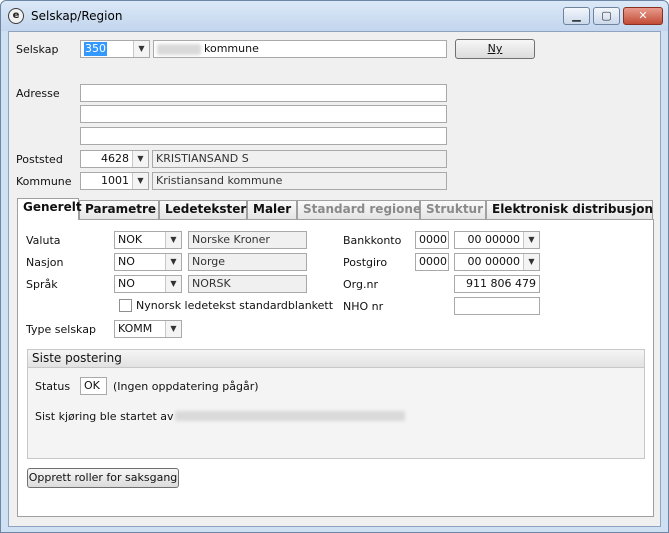  I want to click on postgiro-prefix-field: 0000, so click(432, 262).